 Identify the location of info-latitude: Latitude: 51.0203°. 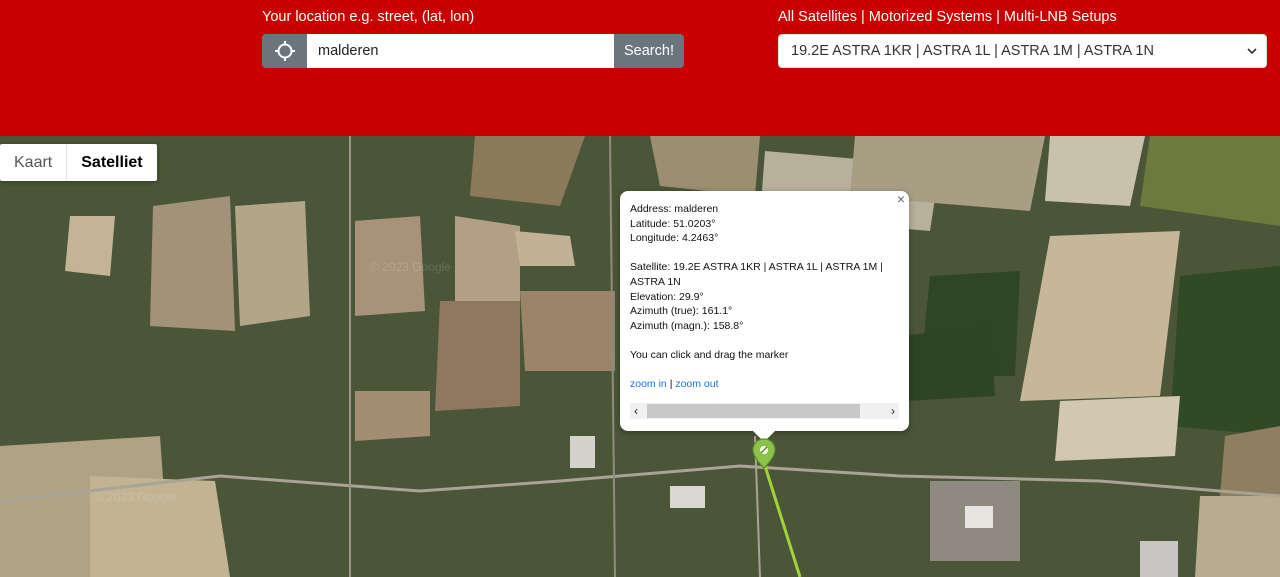
(673, 223).